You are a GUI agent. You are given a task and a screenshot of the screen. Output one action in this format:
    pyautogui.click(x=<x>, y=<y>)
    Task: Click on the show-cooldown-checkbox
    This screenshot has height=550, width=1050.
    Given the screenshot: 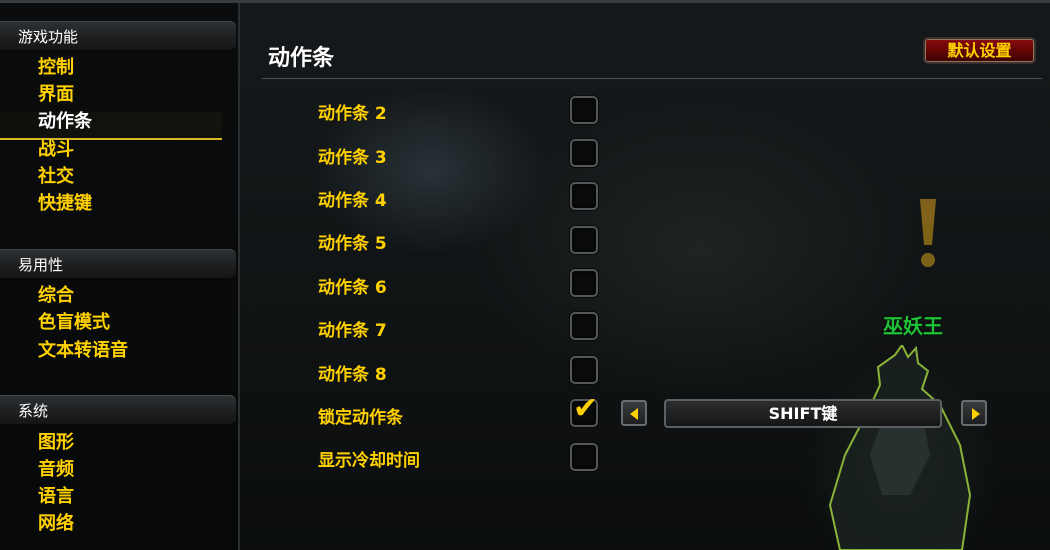 What is the action you would take?
    pyautogui.click(x=584, y=457)
    